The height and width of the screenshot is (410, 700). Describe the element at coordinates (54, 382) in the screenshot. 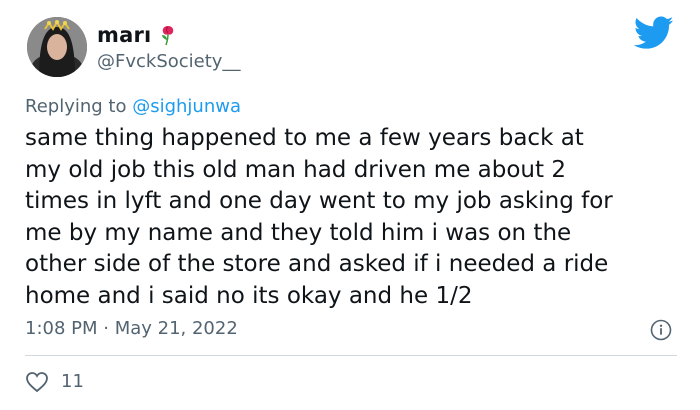

I see `like-button: 11` at that location.